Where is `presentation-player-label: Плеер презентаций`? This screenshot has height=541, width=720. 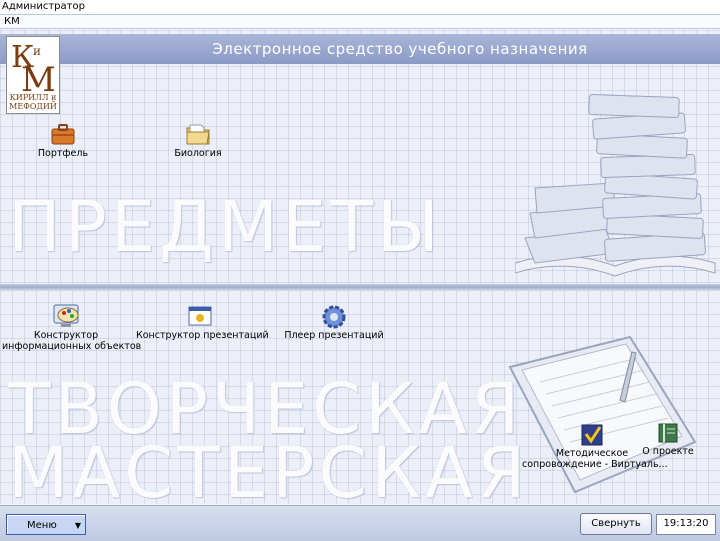 presentation-player-label: Плеер презентаций is located at coordinates (334, 335).